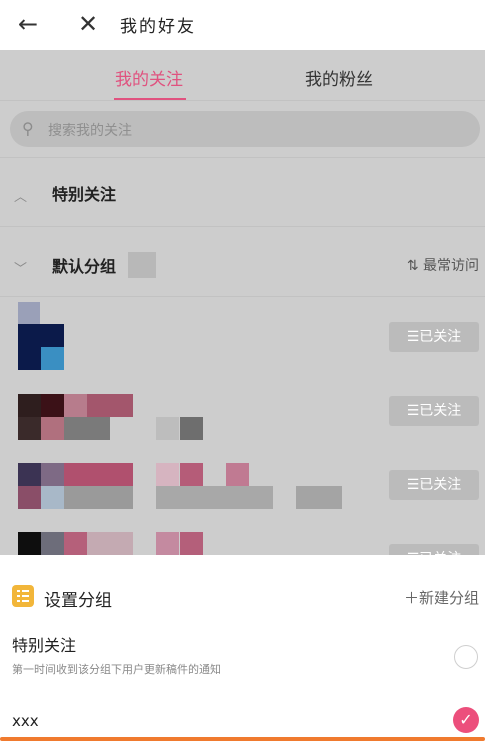 The image size is (485, 749). I want to click on tab-my-following: 我的关注, so click(149, 77).